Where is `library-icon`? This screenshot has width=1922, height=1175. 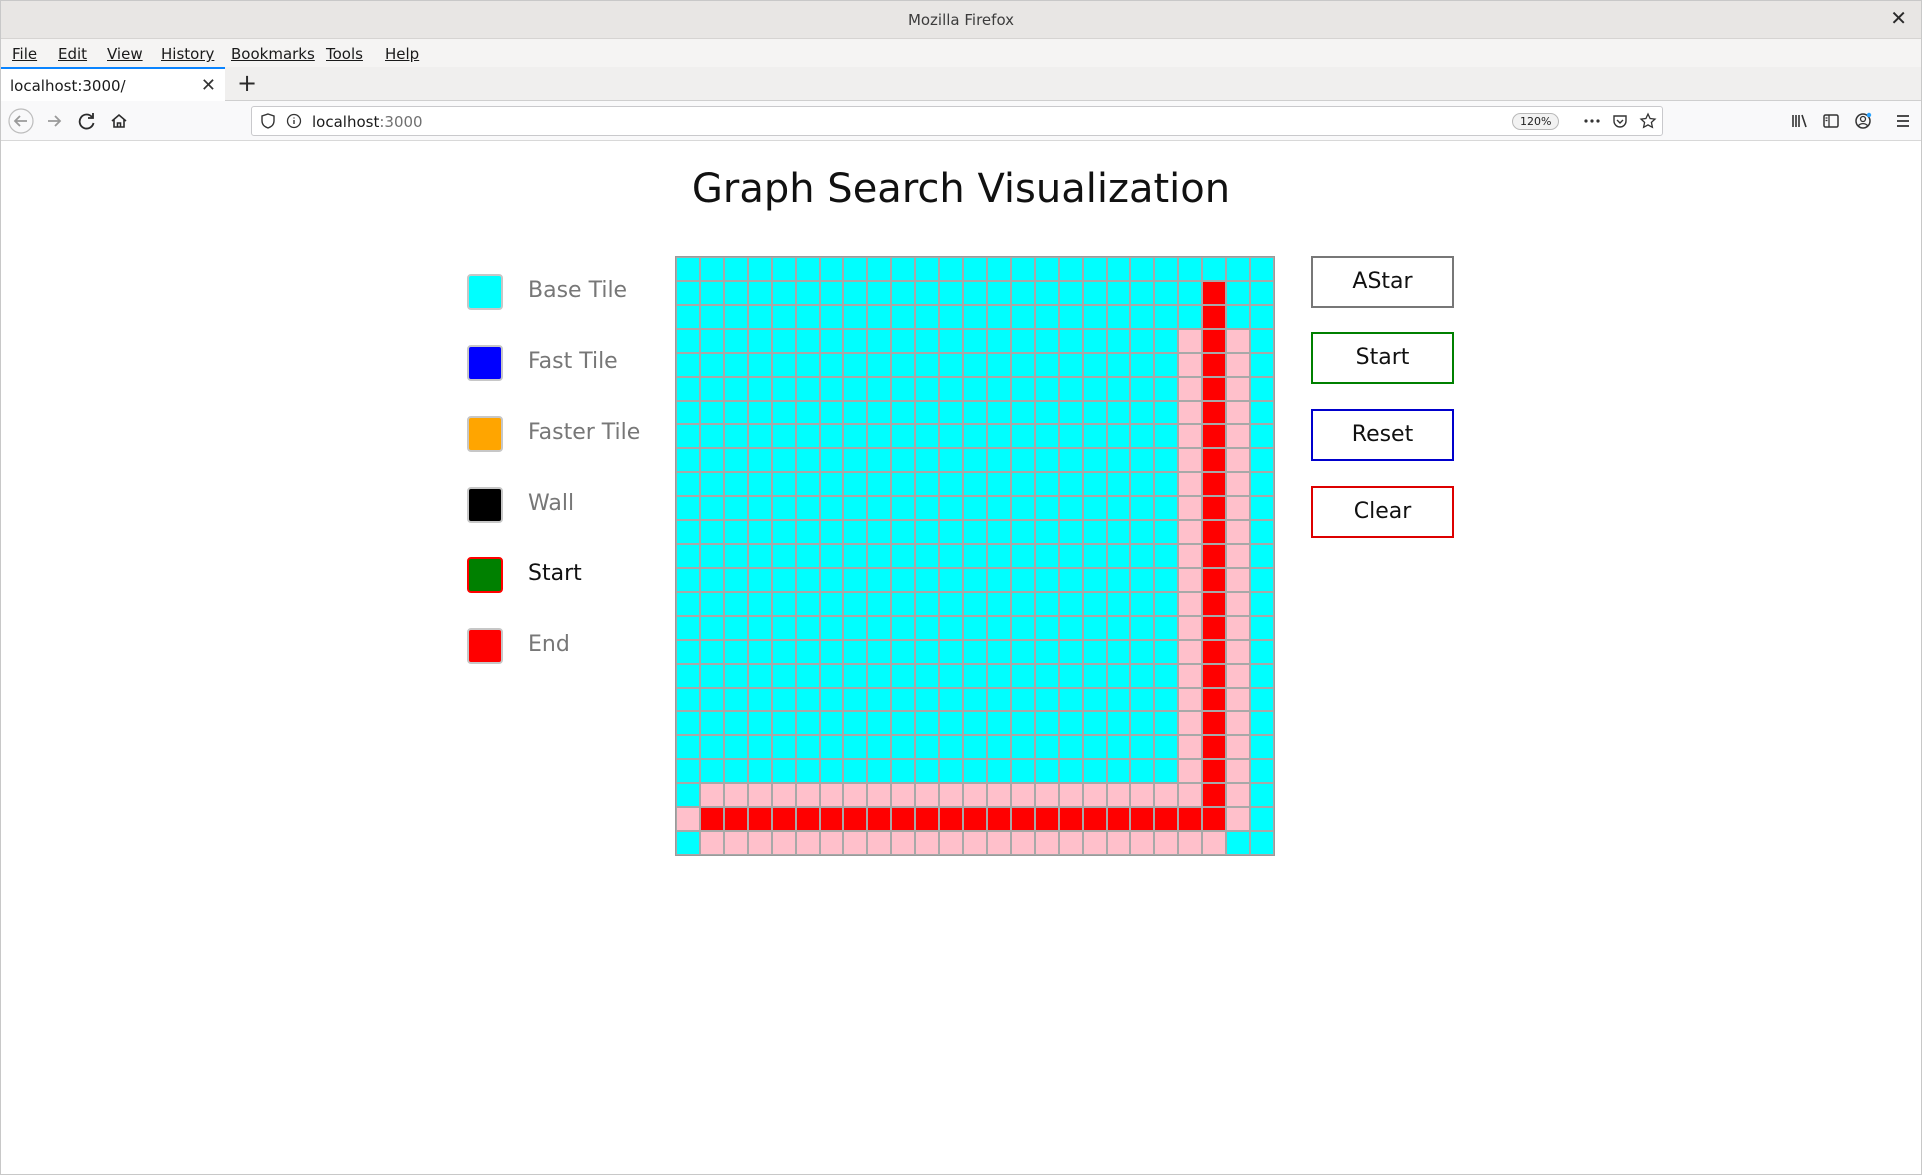 library-icon is located at coordinates (1799, 121).